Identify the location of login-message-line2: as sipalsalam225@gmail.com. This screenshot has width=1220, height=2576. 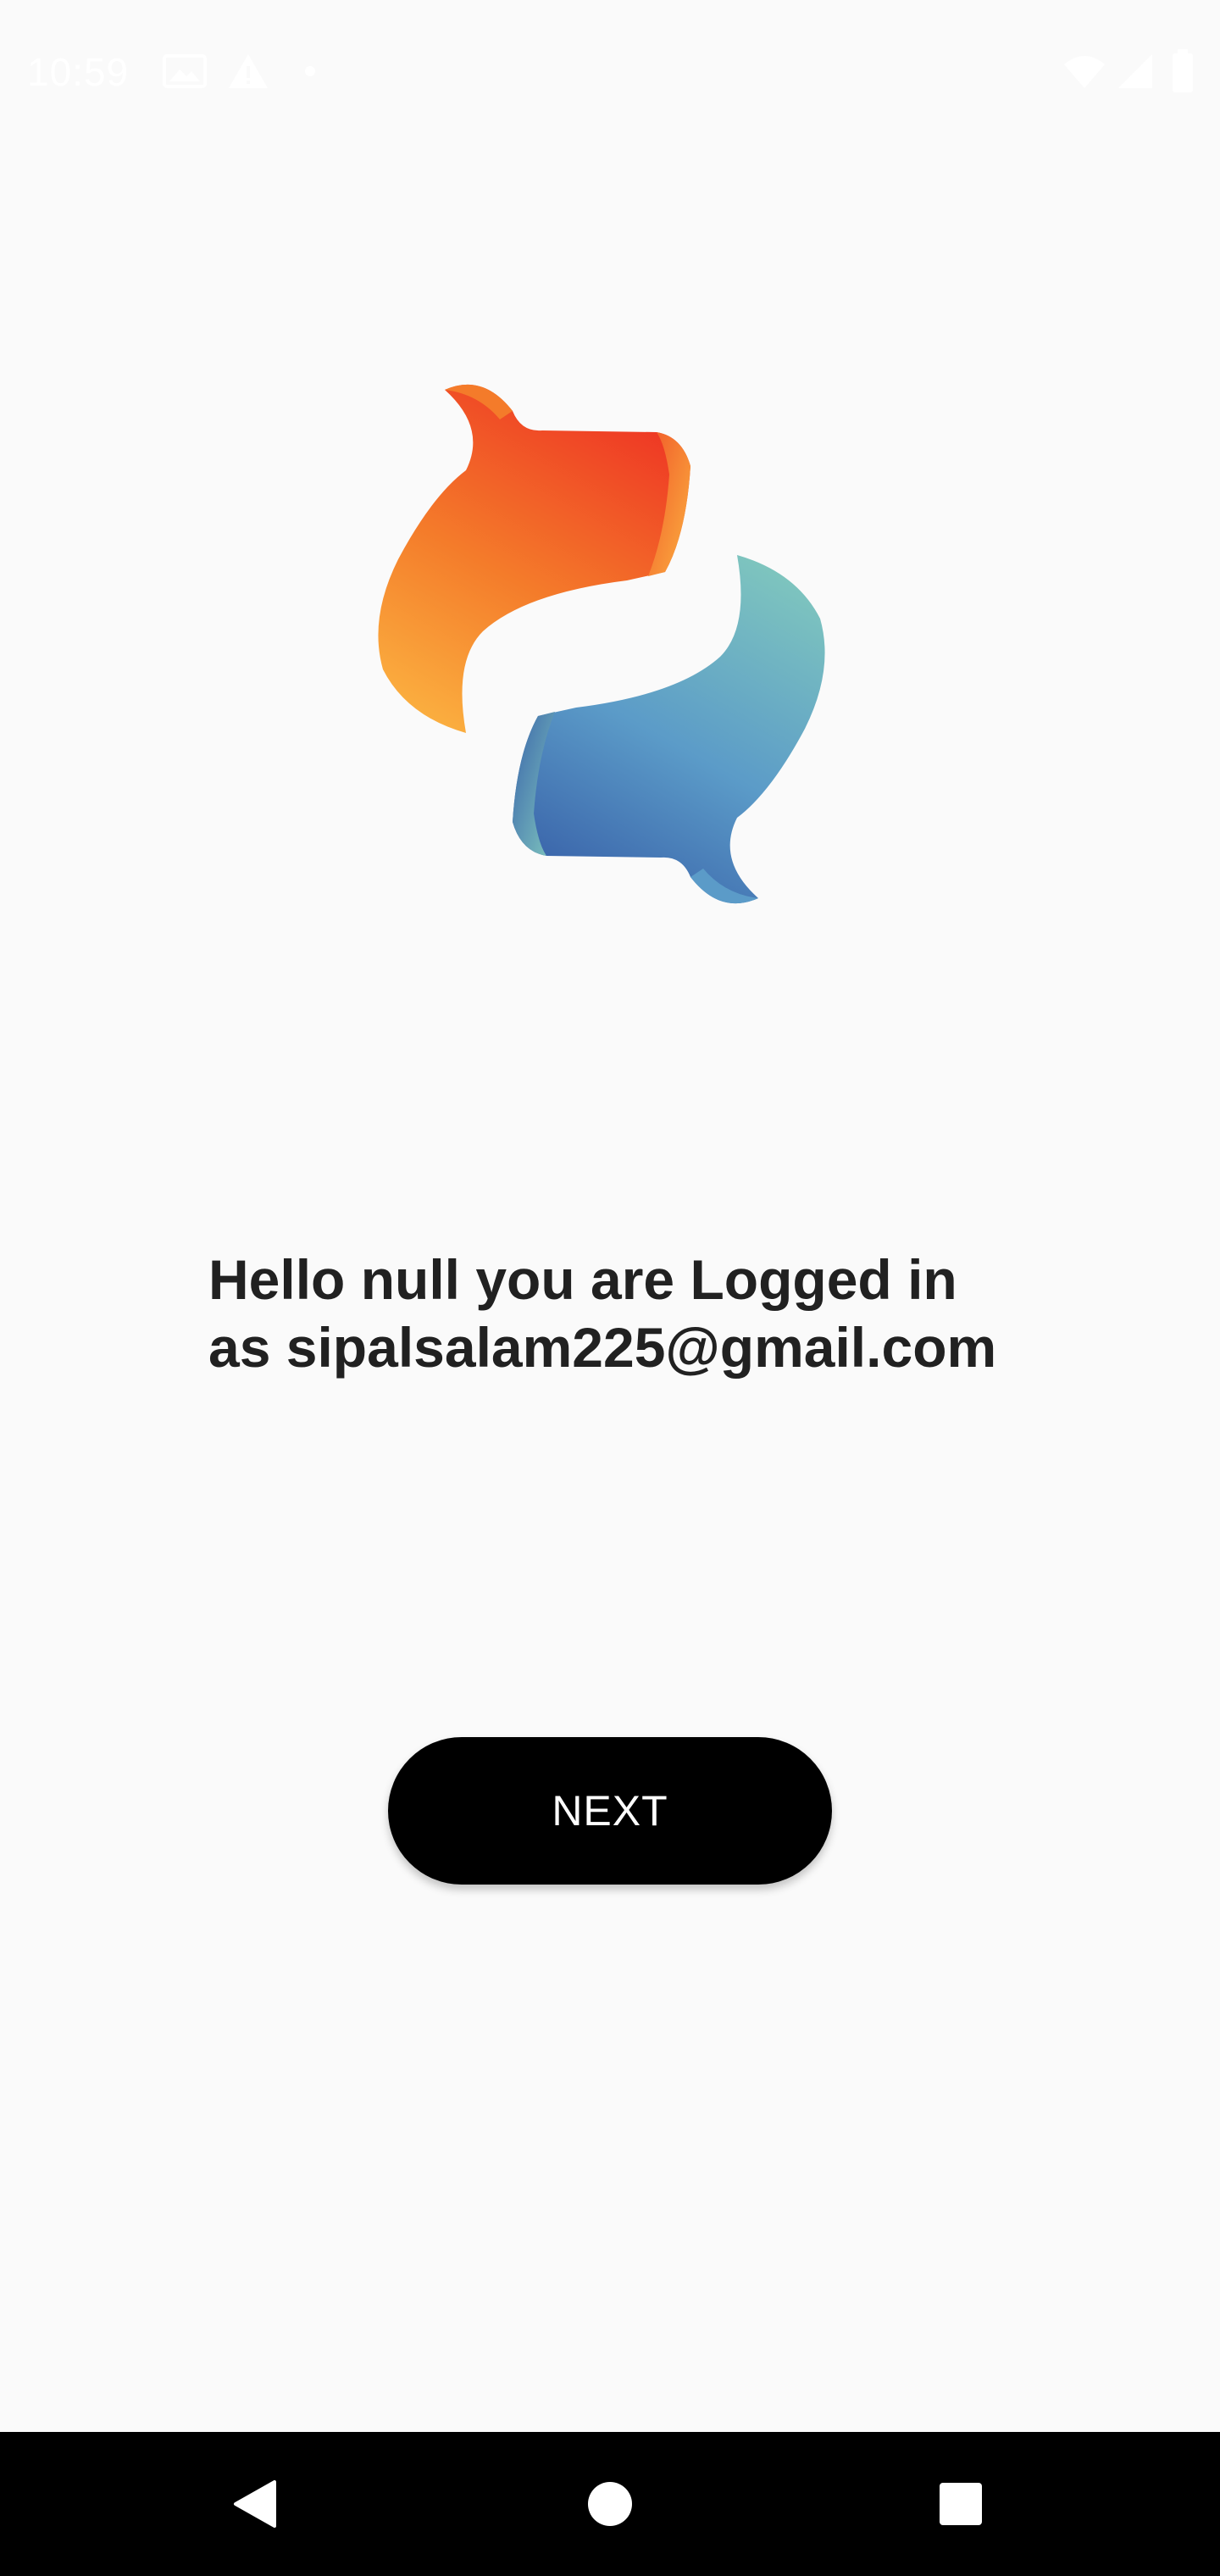
(602, 1347).